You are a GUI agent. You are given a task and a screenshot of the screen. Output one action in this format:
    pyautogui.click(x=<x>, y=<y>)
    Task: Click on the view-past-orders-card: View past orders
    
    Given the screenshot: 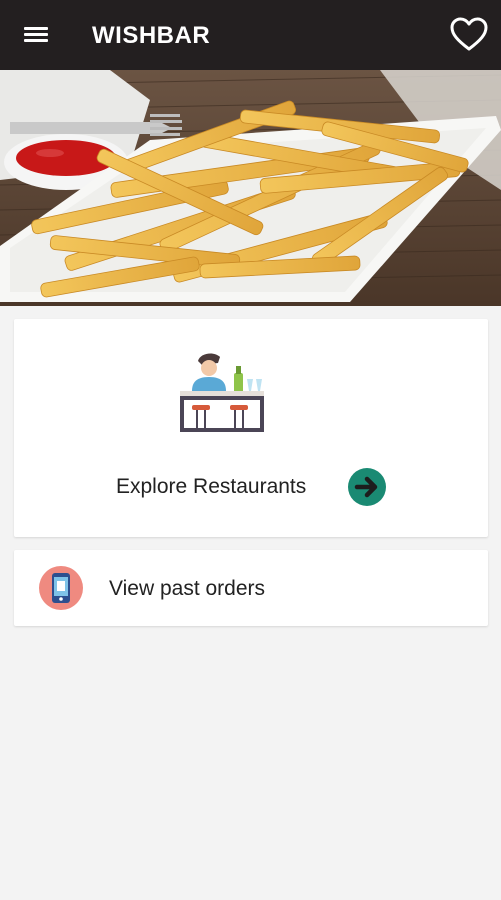 What is the action you would take?
    pyautogui.click(x=251, y=588)
    